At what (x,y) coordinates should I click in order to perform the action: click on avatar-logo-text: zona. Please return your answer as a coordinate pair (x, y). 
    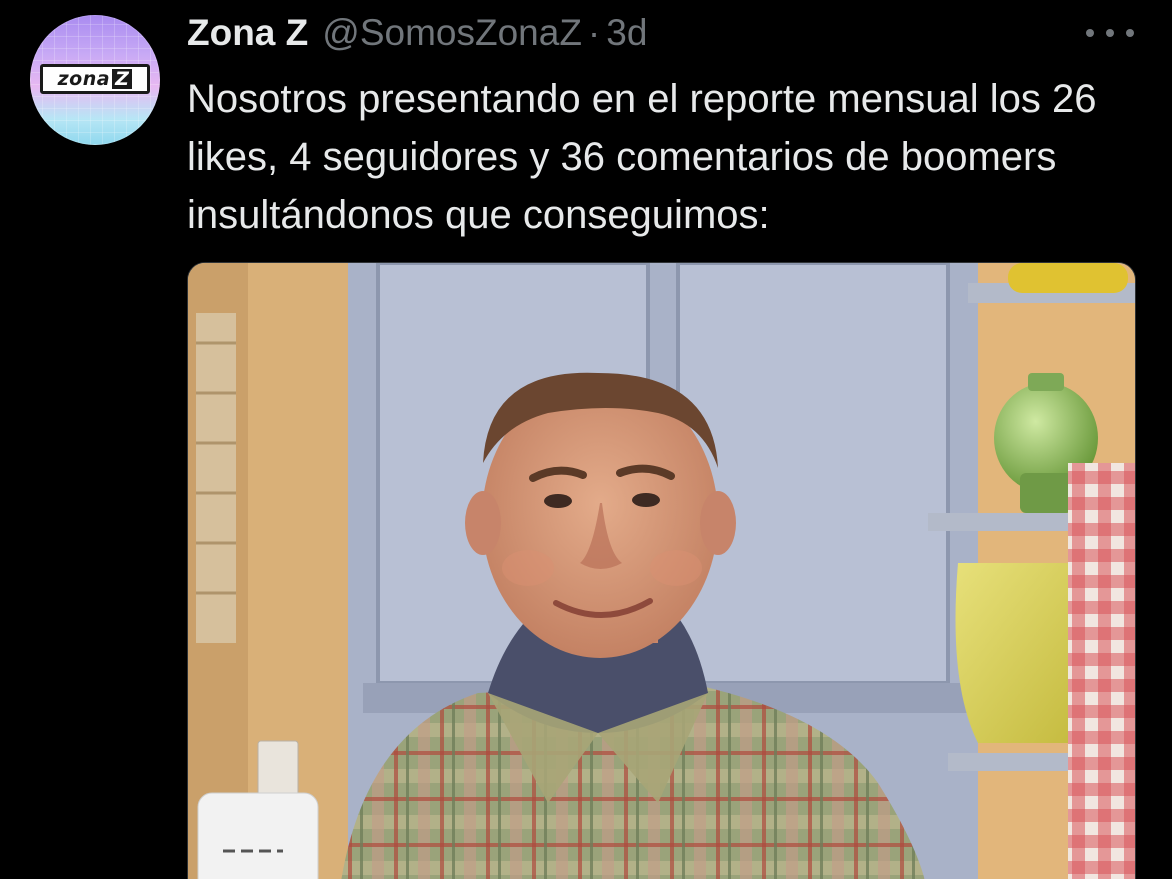
    Looking at the image, I should click on (84, 79).